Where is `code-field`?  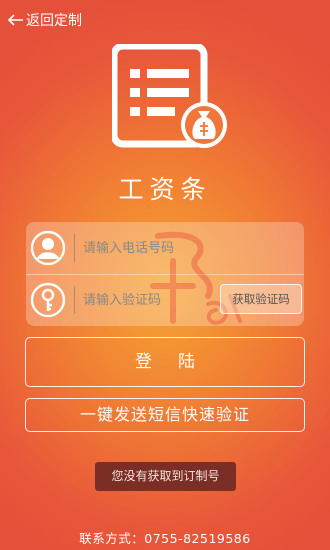 code-field is located at coordinates (122, 300).